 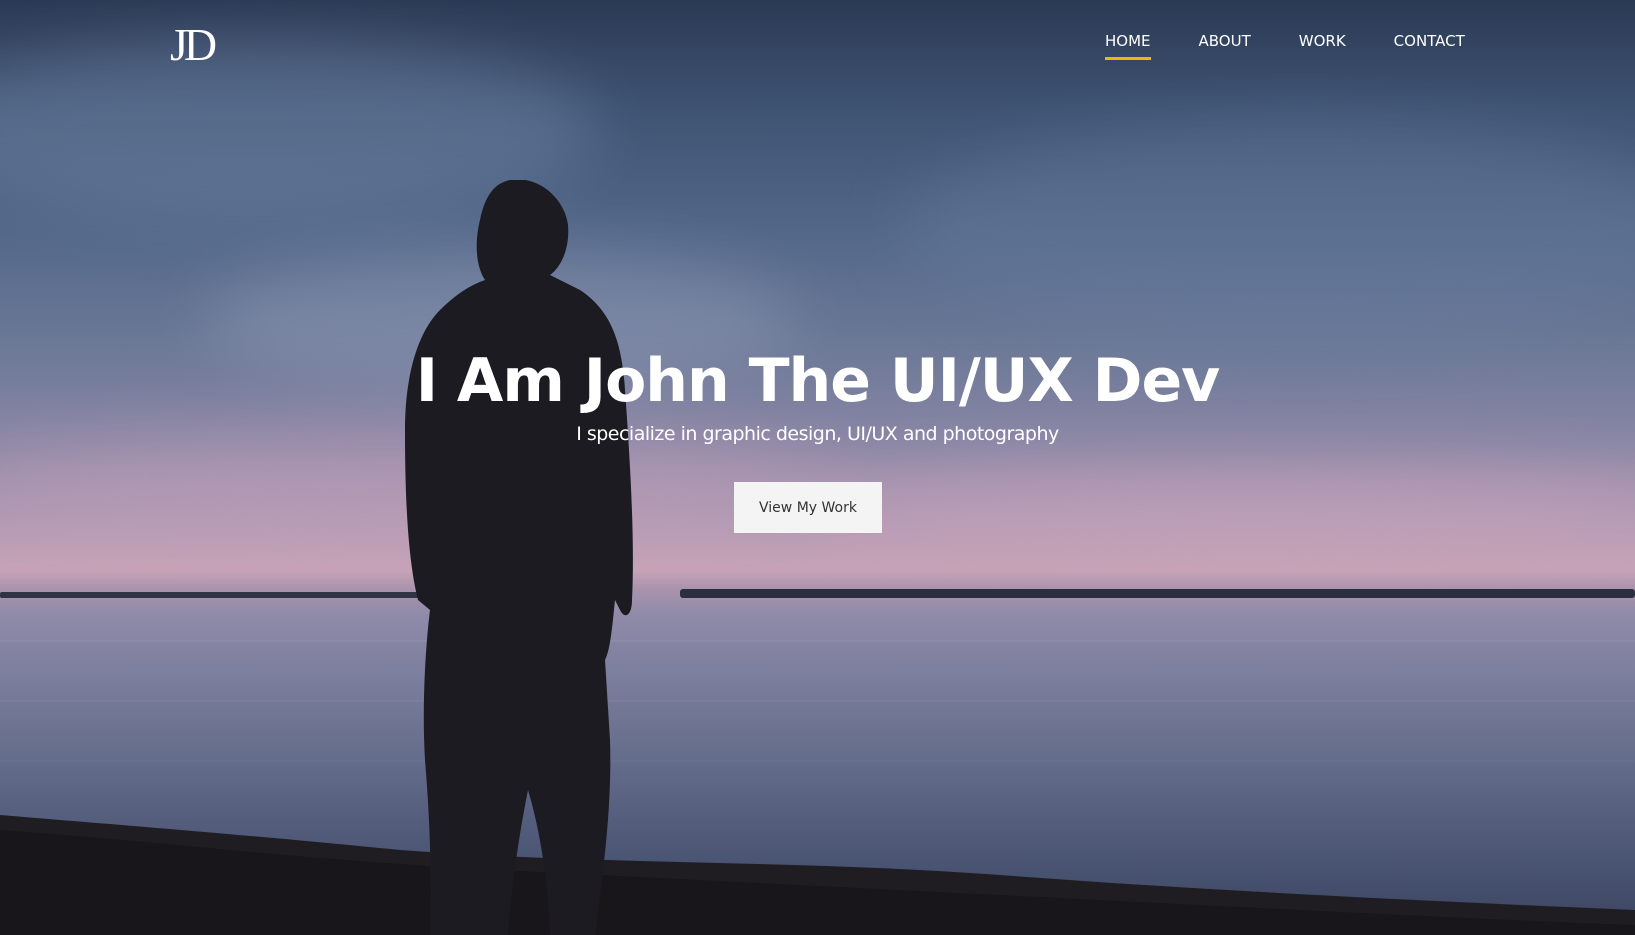 I want to click on nav-item-work: WORK, so click(x=1322, y=46).